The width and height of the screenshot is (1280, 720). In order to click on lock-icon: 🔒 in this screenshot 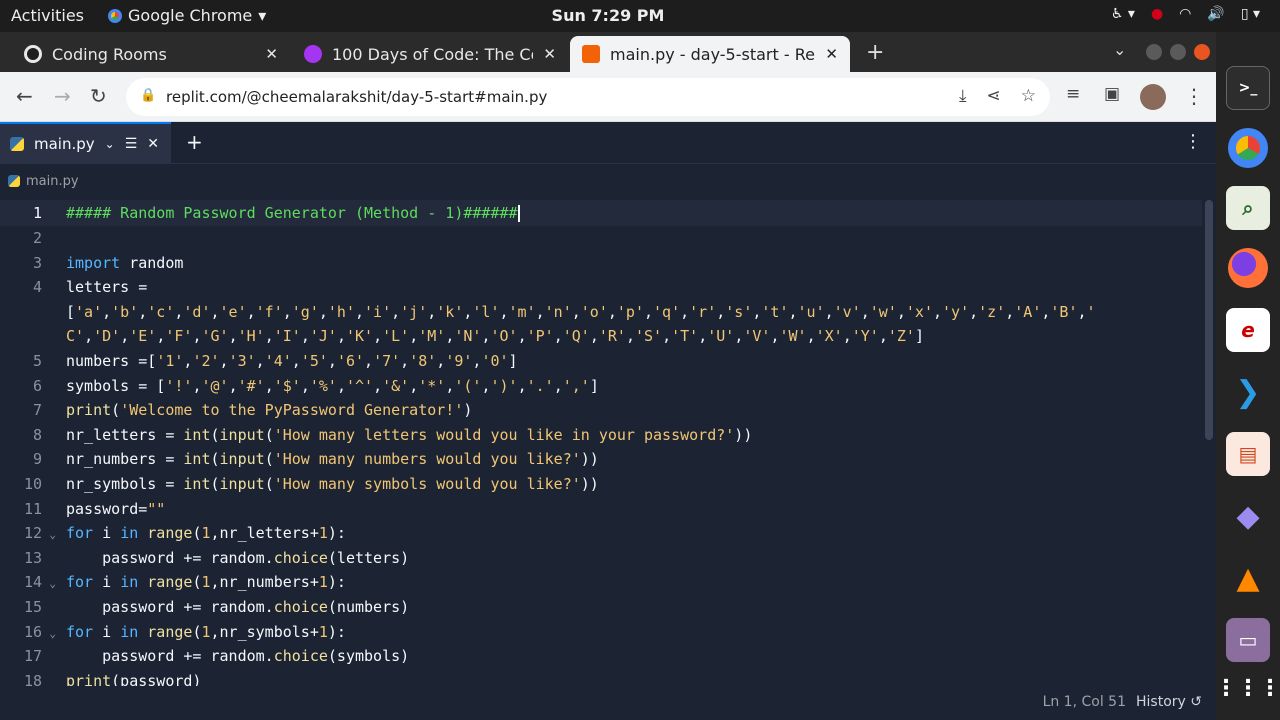, I will do `click(148, 95)`.